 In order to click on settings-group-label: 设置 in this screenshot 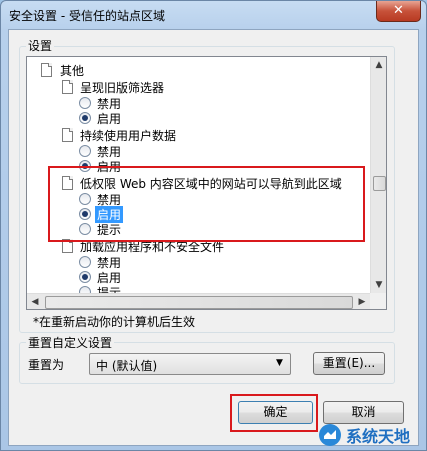, I will do `click(40, 45)`.